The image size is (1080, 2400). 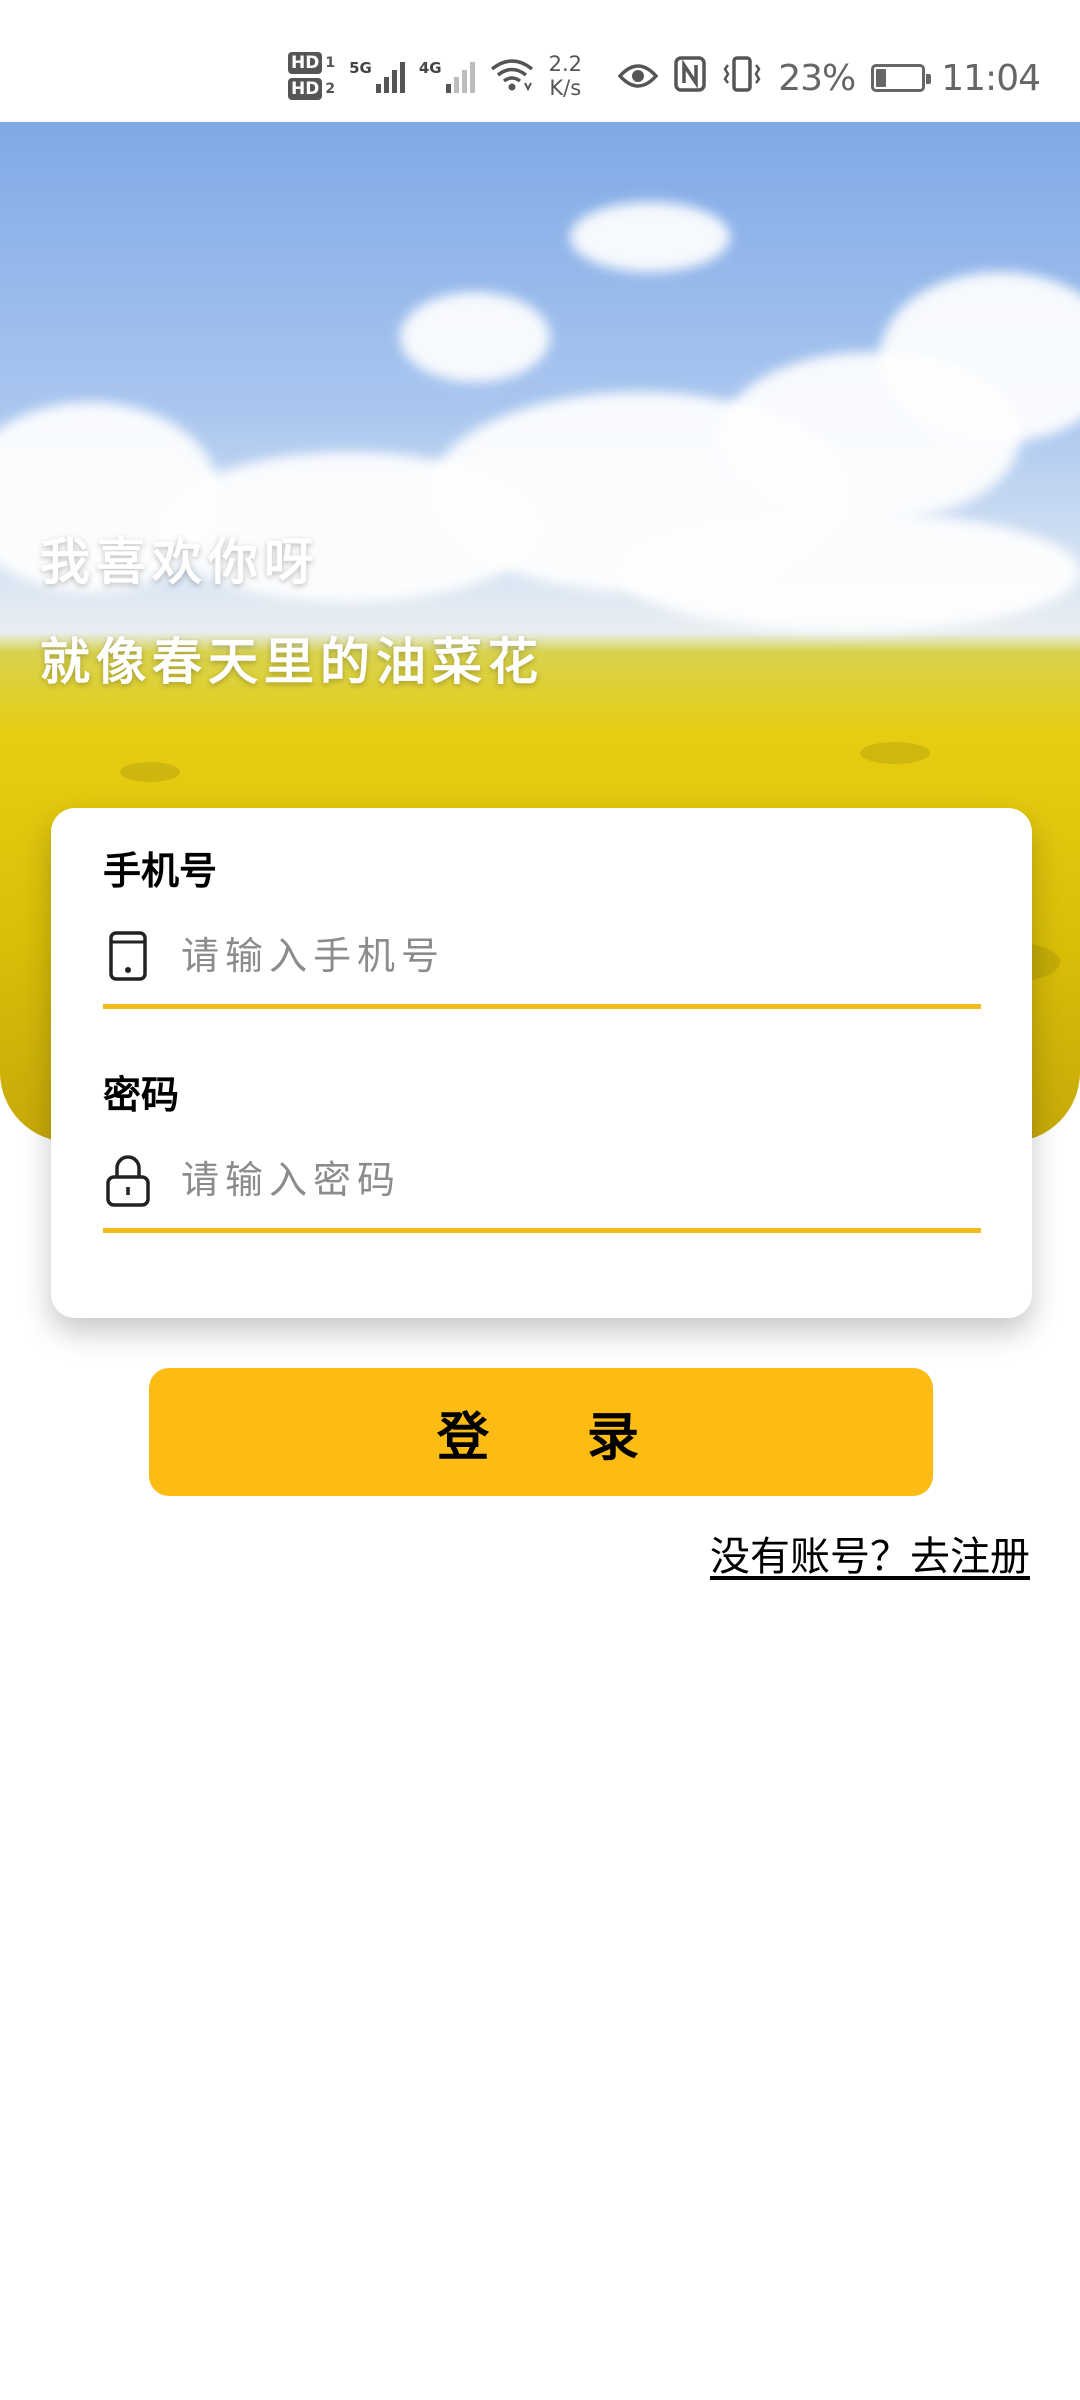 I want to click on phone-icon, so click(x=128, y=956).